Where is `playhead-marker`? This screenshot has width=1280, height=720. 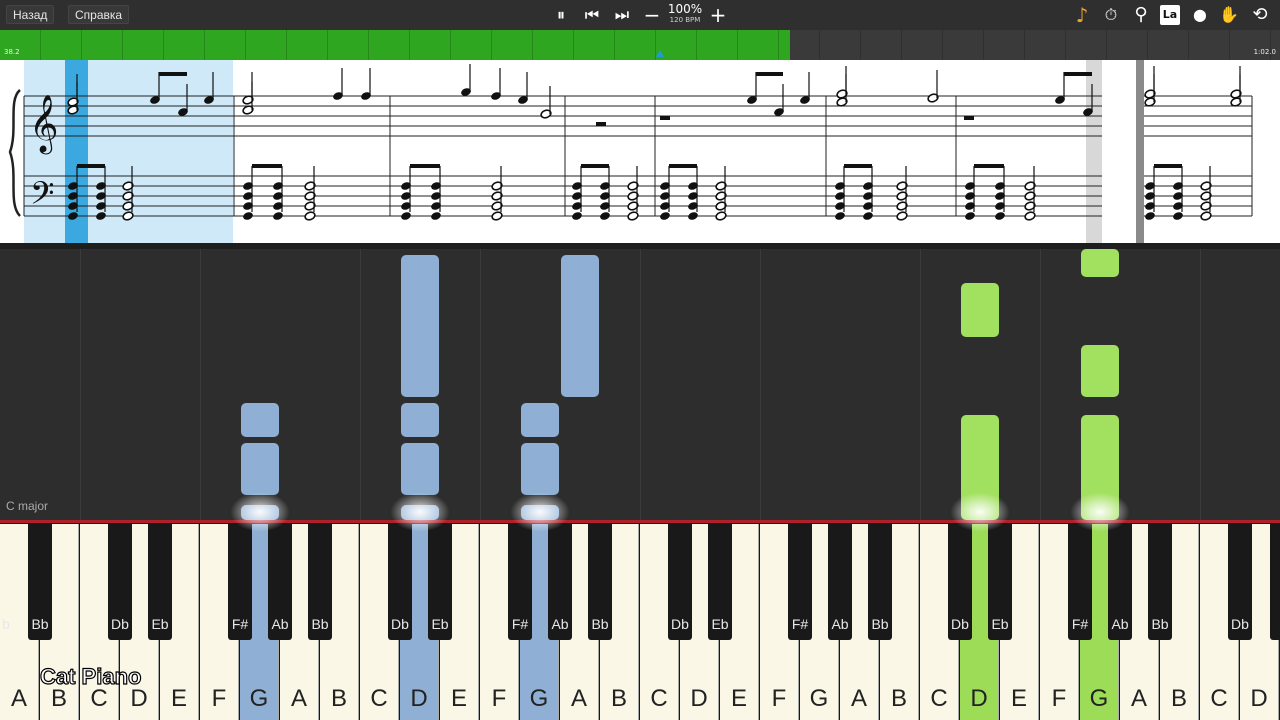 playhead-marker is located at coordinates (660, 53).